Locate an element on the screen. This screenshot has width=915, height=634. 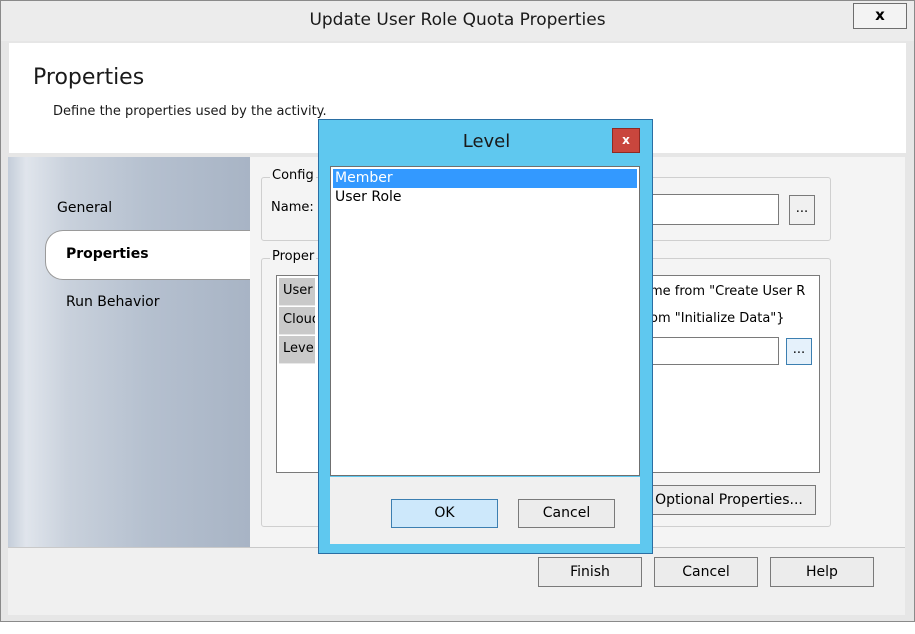
page-title: Properties is located at coordinates (89, 77).